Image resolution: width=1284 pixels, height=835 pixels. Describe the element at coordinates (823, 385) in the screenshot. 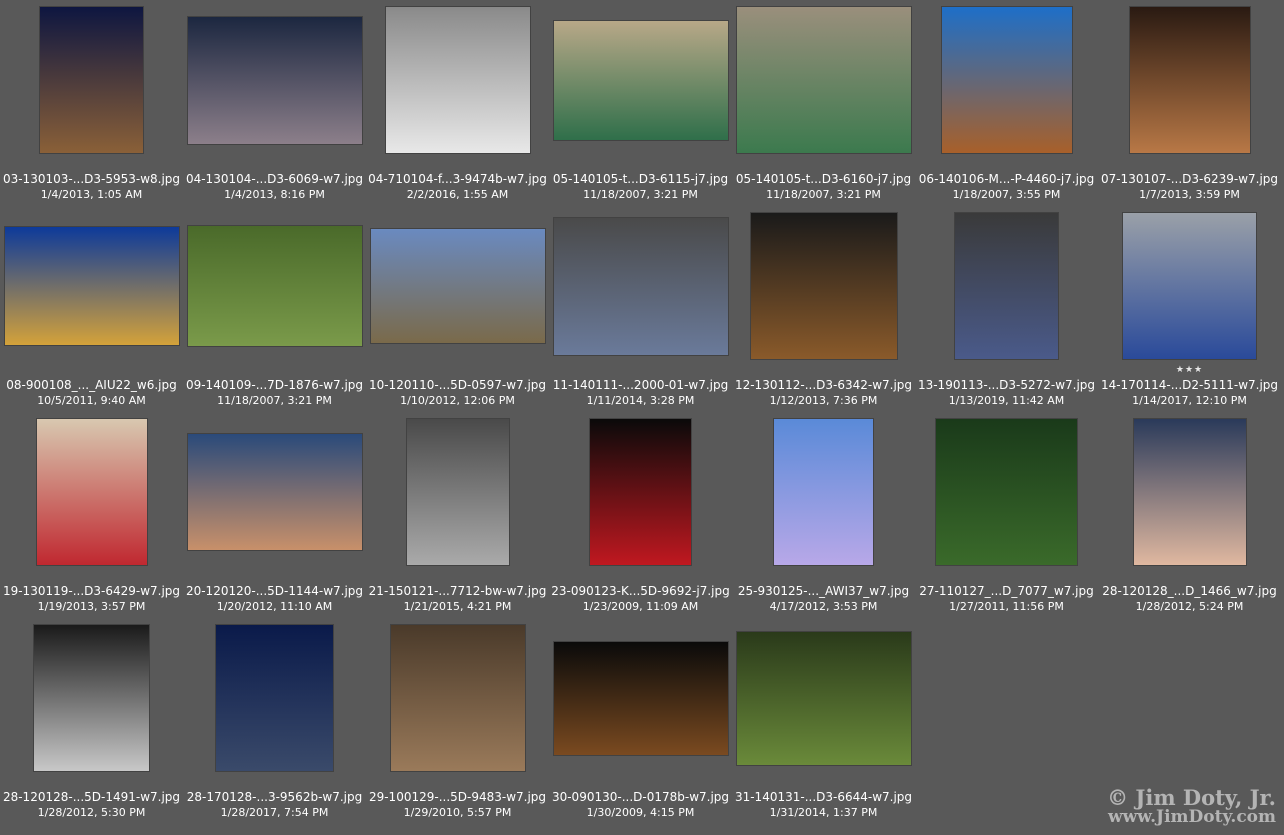

I see `file-name: 12-130112-...D3-6342-w7.jpg` at that location.